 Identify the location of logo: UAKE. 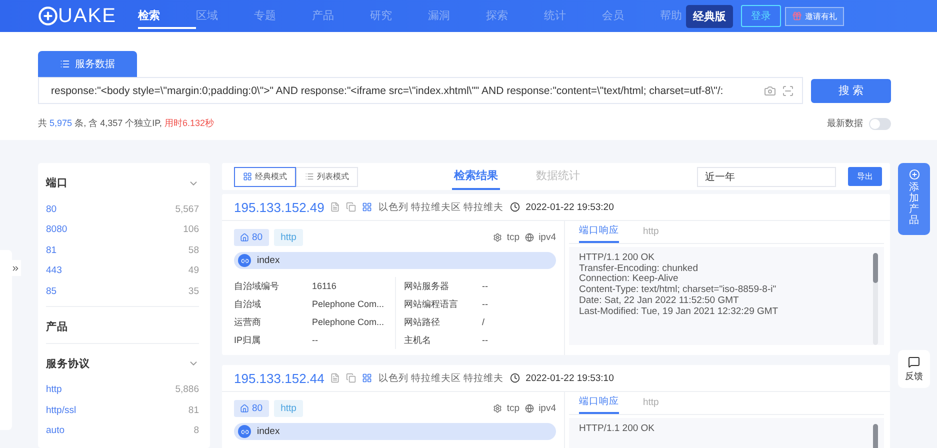
(88, 16).